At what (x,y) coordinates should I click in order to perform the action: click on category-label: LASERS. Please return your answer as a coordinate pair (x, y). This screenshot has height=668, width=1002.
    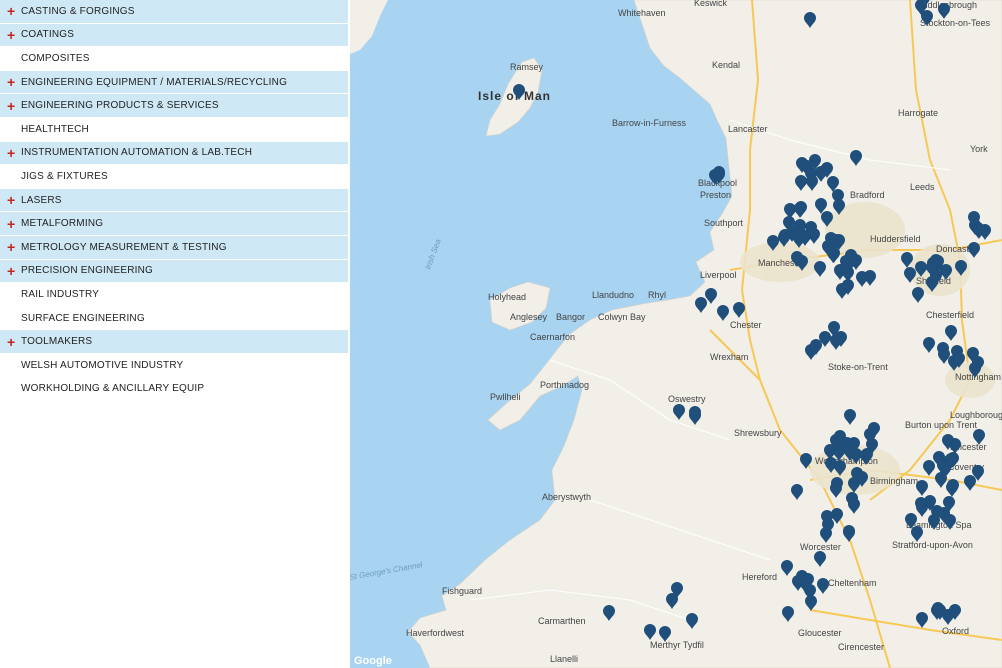
    Looking at the image, I should click on (41, 200).